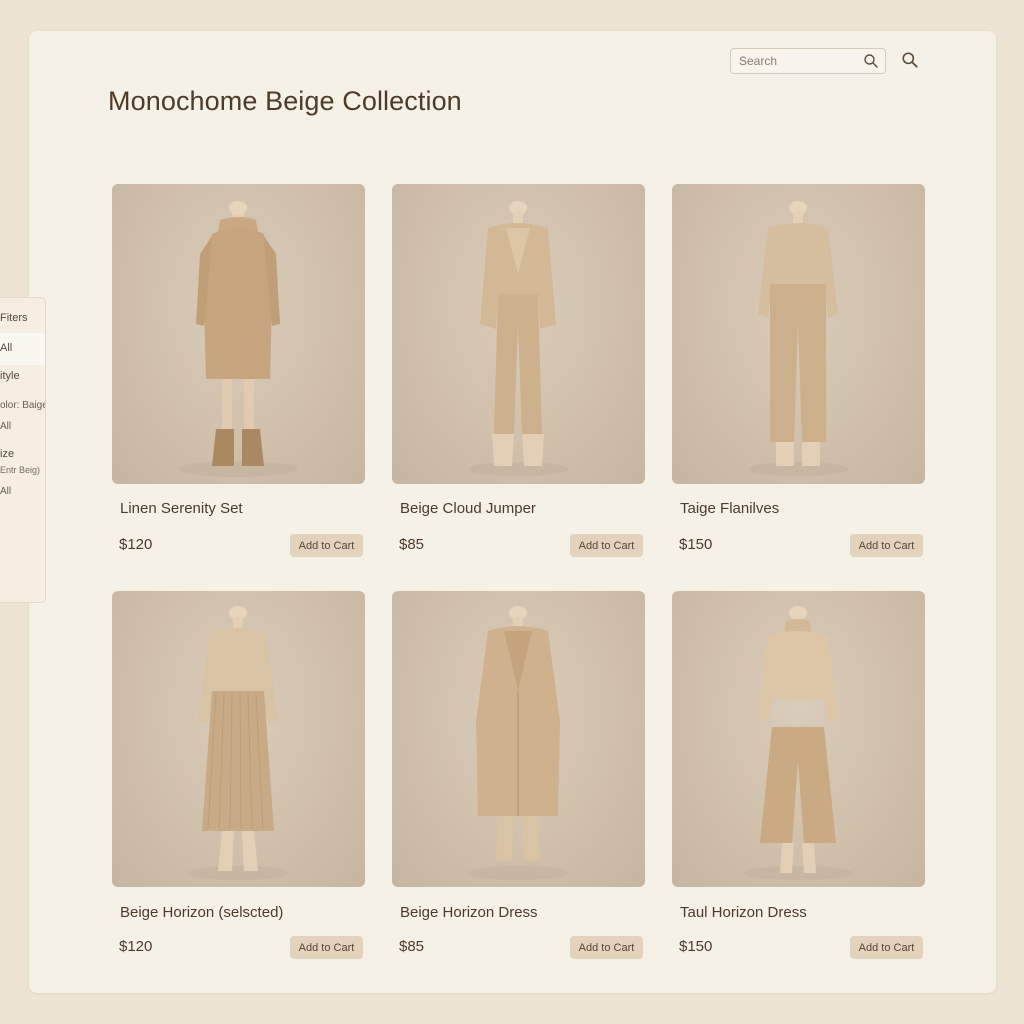 This screenshot has width=1024, height=1024. I want to click on product-card: Taige Flanilves $150 Add to Cart, so click(798, 372).